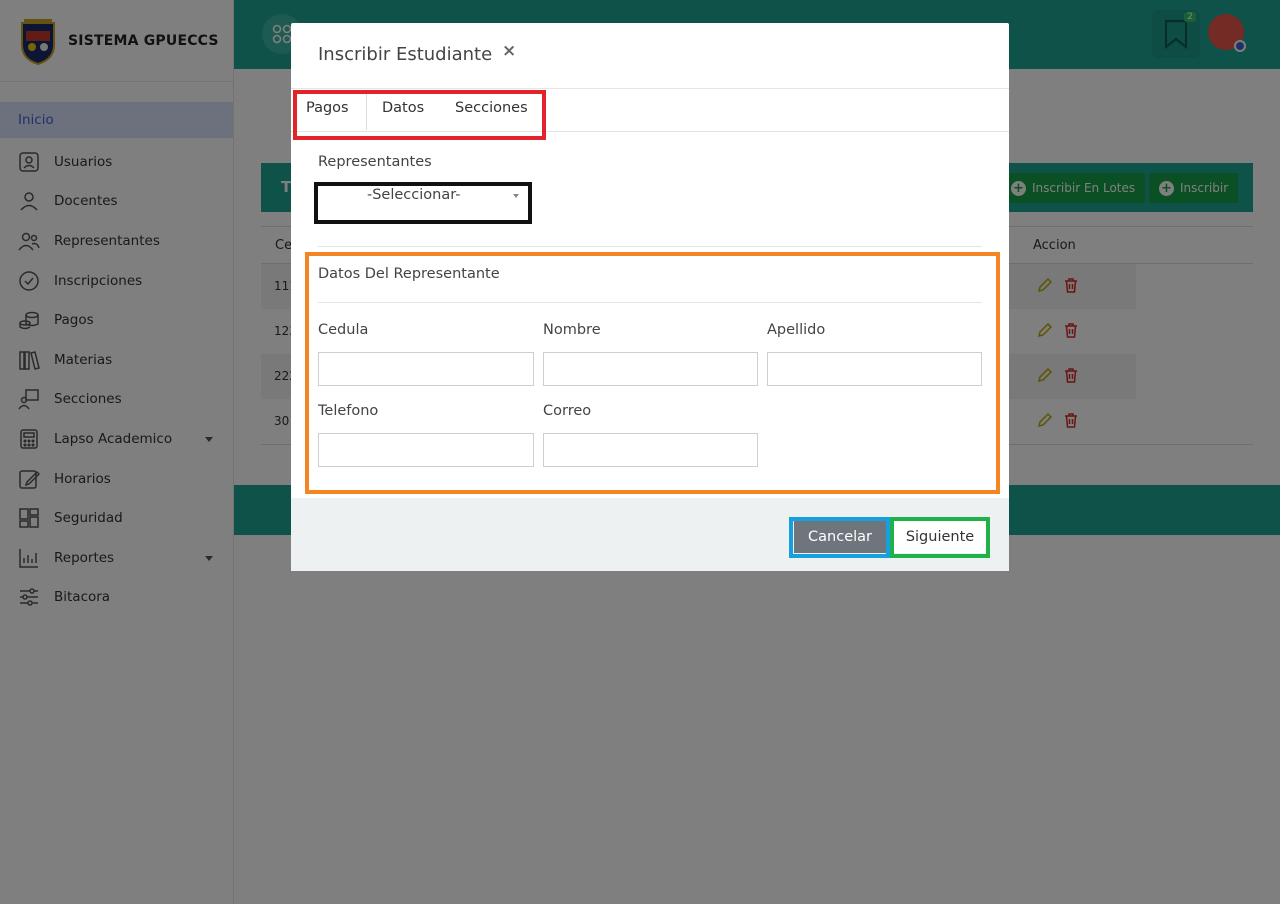  I want to click on nombre-label: Nombre, so click(572, 330).